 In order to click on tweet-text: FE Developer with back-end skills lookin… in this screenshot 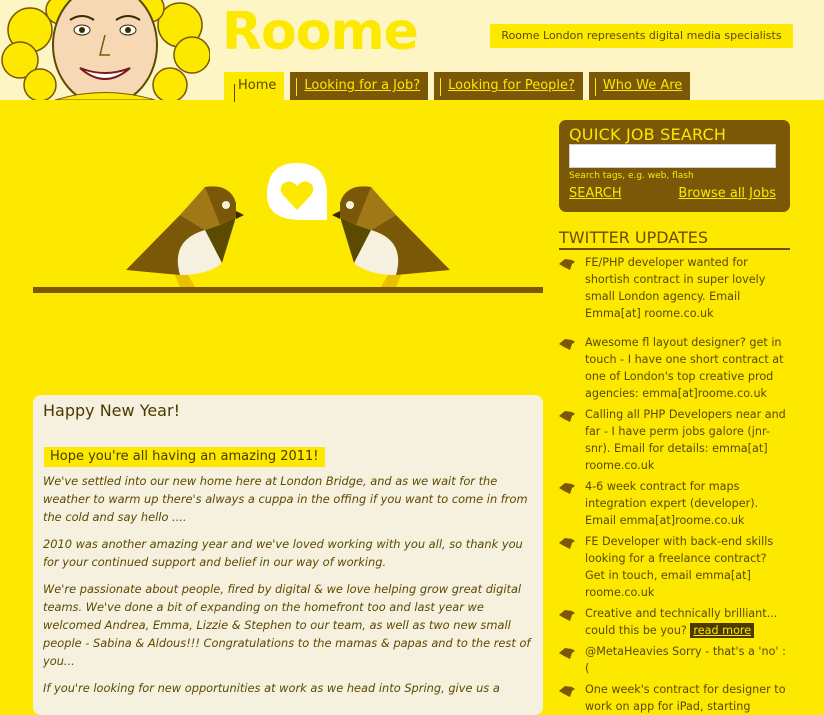, I will do `click(679, 567)`.